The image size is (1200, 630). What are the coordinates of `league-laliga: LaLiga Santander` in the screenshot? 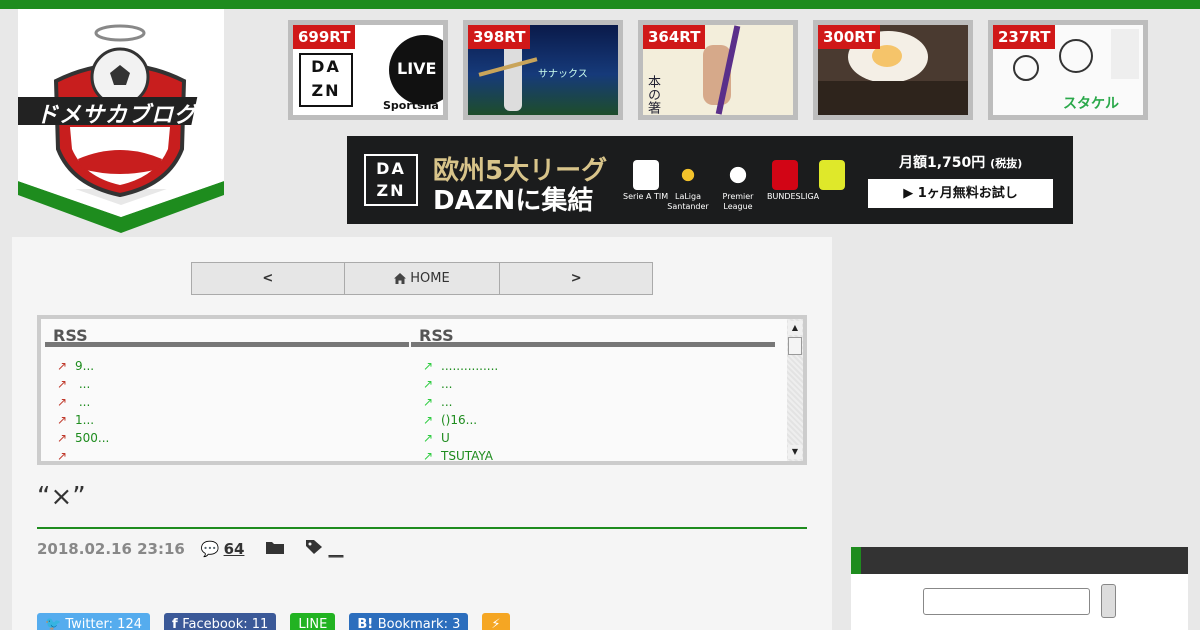 It's located at (688, 186).